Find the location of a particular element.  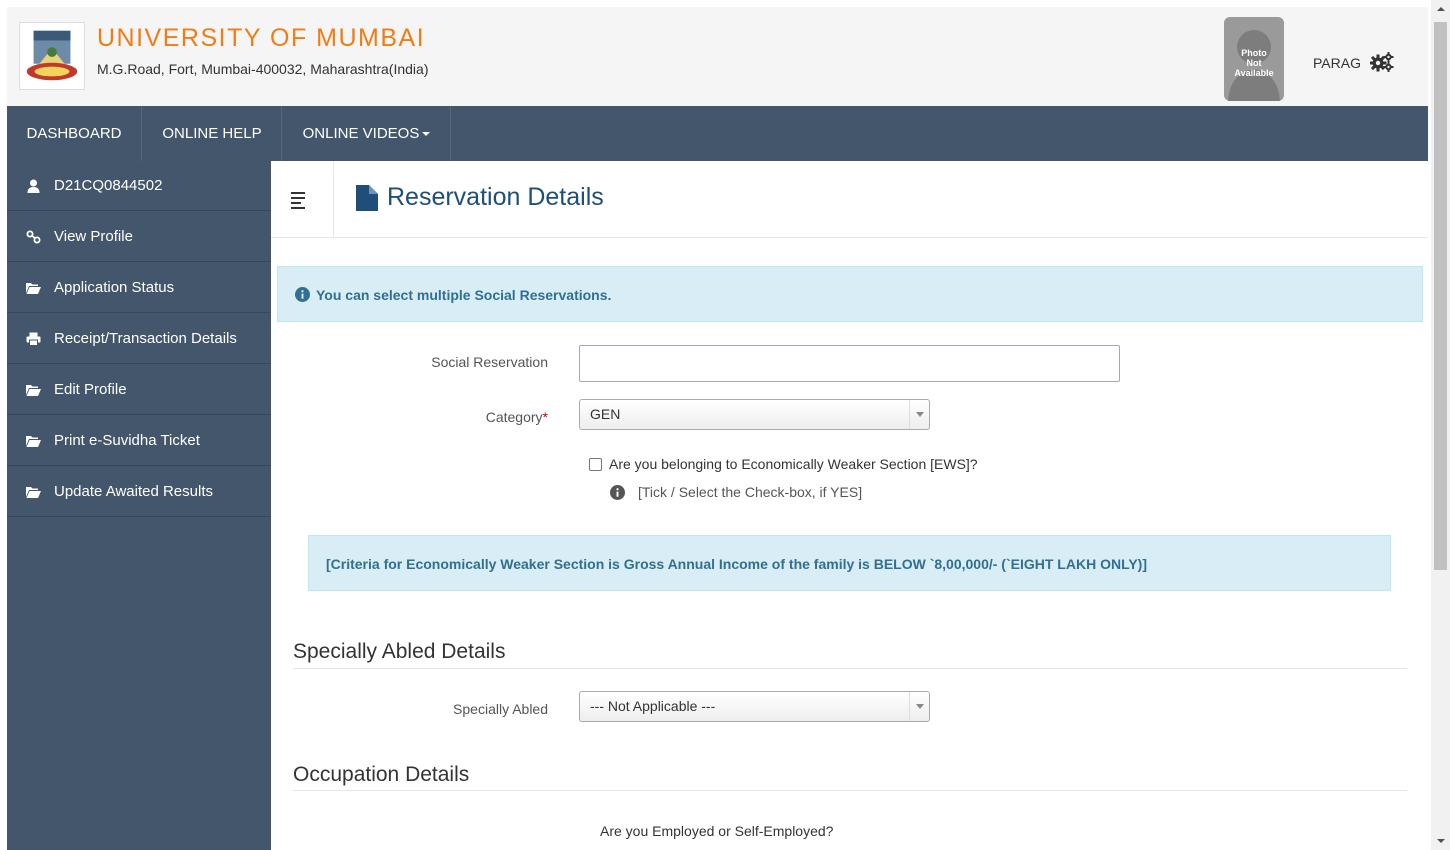

sidebar-item-label: View Profile is located at coordinates (93, 236).